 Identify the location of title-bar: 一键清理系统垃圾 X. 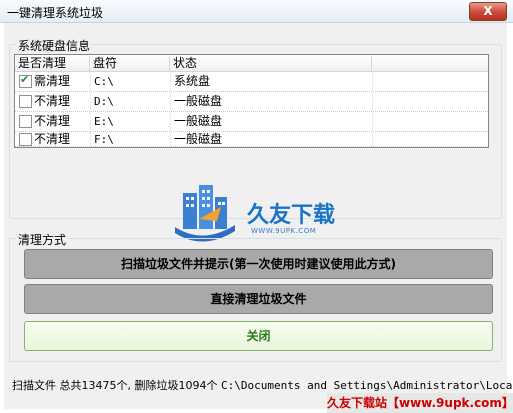
(256, 11).